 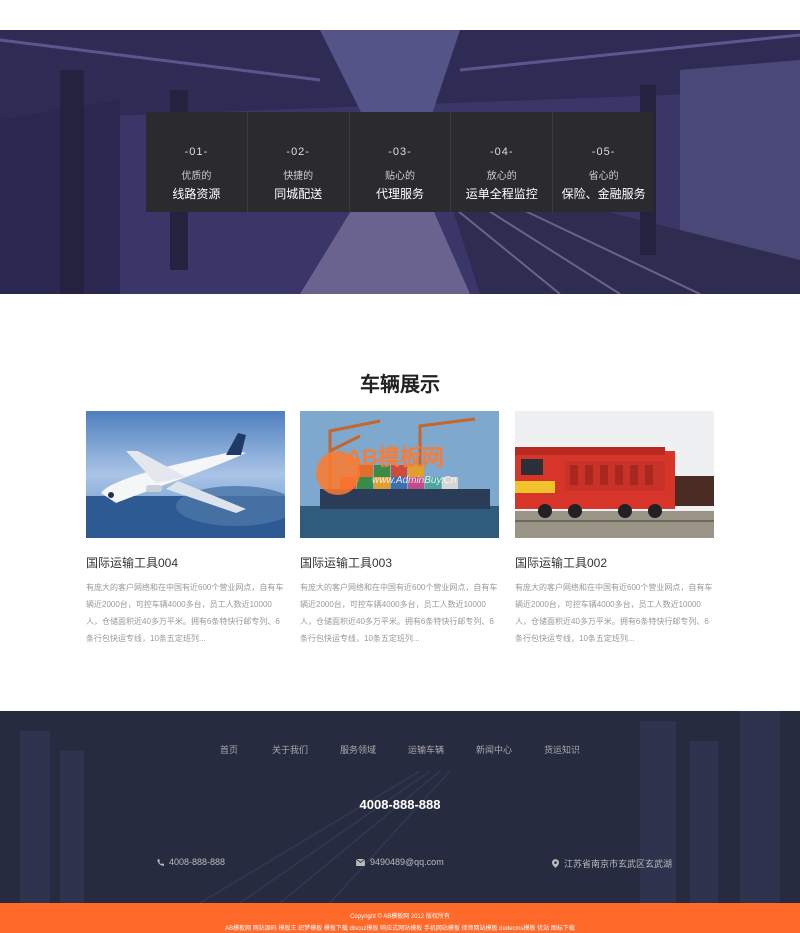 What do you see at coordinates (414, 480) in the screenshot?
I see `watermark-url: www.AdminBuy.Cn` at bounding box center [414, 480].